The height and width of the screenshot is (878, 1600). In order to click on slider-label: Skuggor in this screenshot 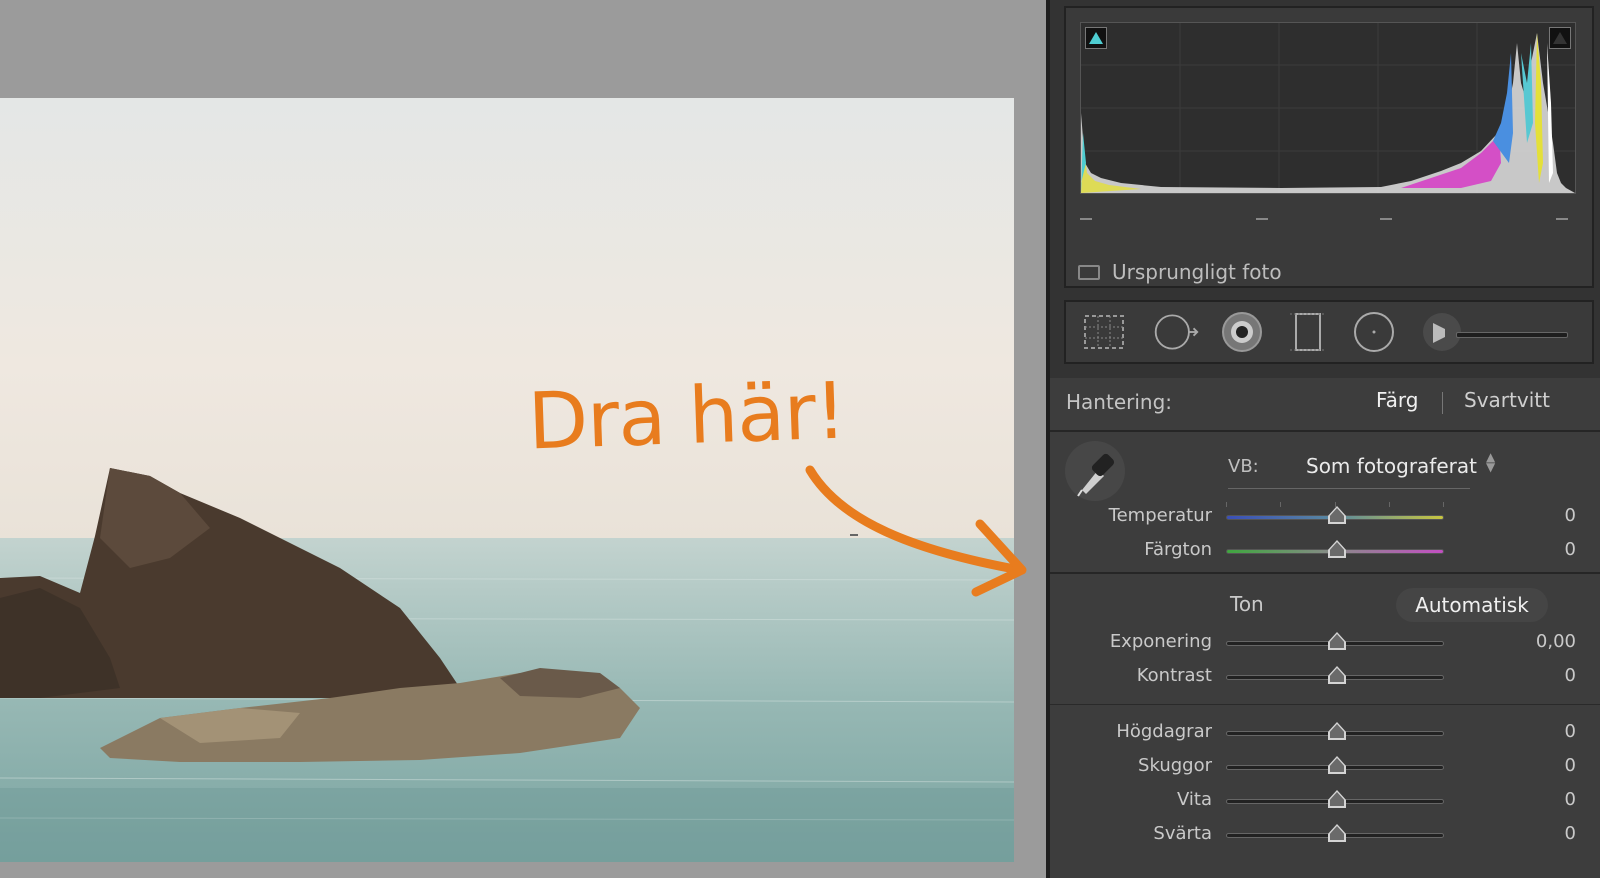, I will do `click(1175, 765)`.